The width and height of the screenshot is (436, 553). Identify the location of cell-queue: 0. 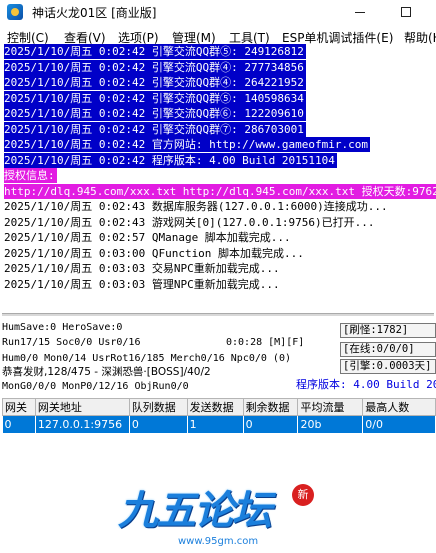
(158, 424).